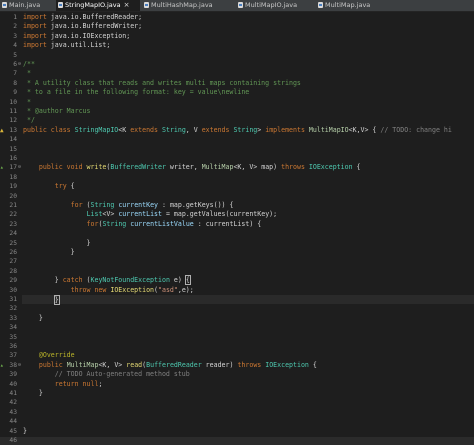 The height and width of the screenshot is (445, 474). Describe the element at coordinates (237, 149) in the screenshot. I see `code-line: 15` at that location.